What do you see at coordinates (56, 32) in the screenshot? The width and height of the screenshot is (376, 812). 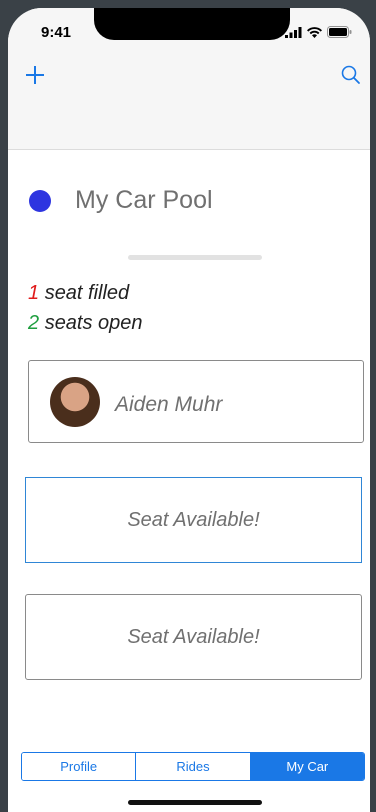 I see `status-time: 9:41` at bounding box center [56, 32].